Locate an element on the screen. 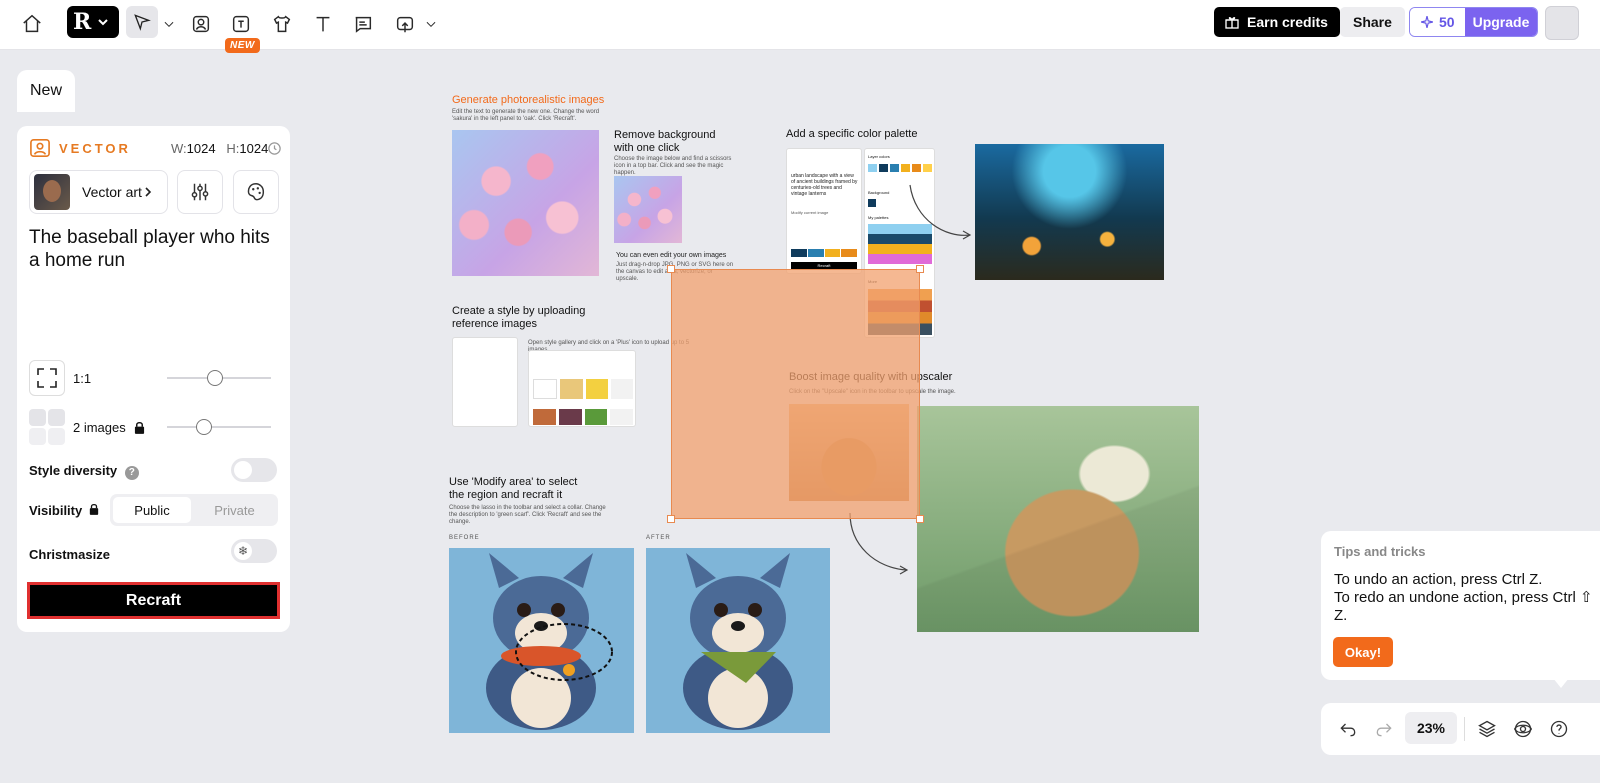 The width and height of the screenshot is (1600, 783). text-image-icon is located at coordinates (241, 24).